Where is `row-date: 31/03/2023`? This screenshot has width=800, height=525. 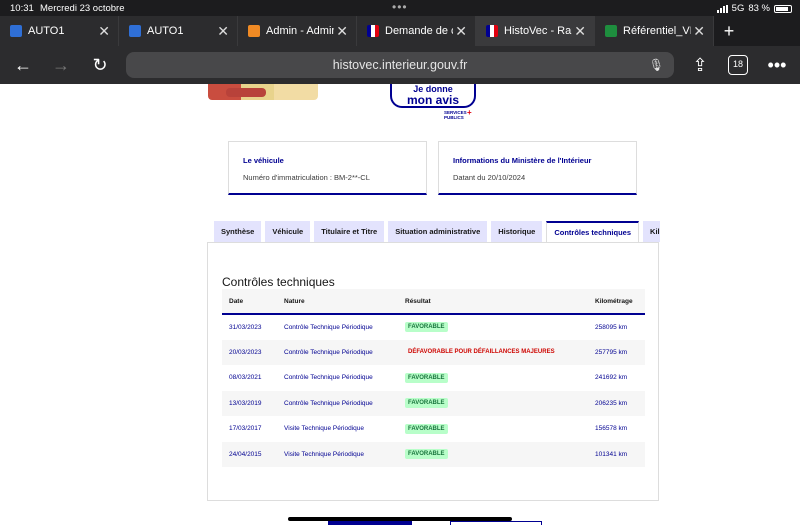
row-date: 31/03/2023 is located at coordinates (245, 327).